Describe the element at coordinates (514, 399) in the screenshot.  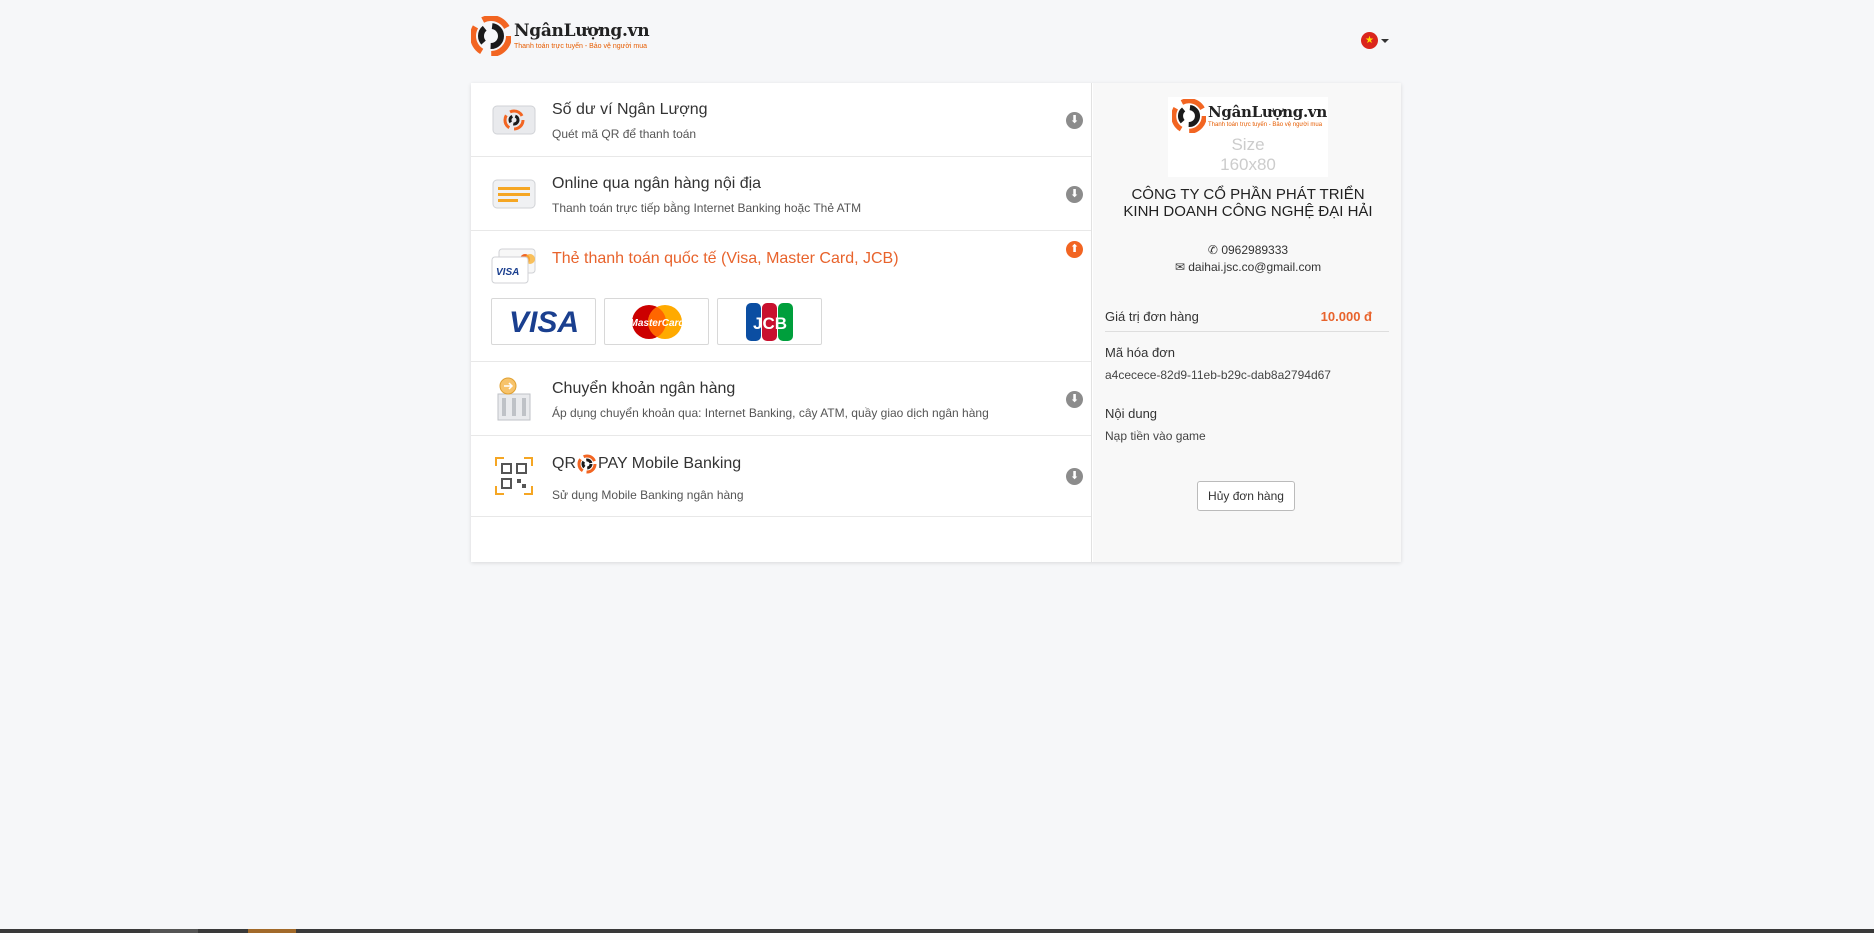
I see `bank-transfer-icon` at that location.